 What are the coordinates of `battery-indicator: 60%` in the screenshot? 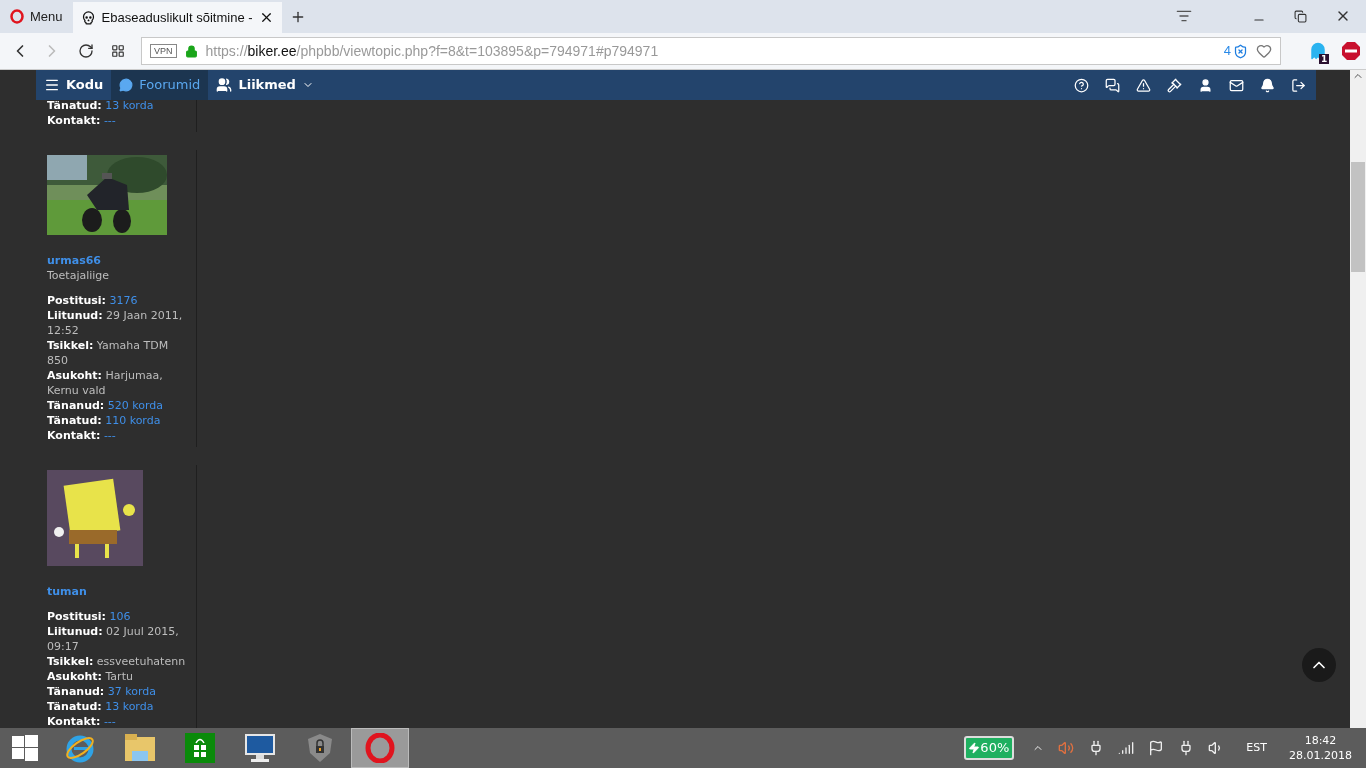 It's located at (989, 748).